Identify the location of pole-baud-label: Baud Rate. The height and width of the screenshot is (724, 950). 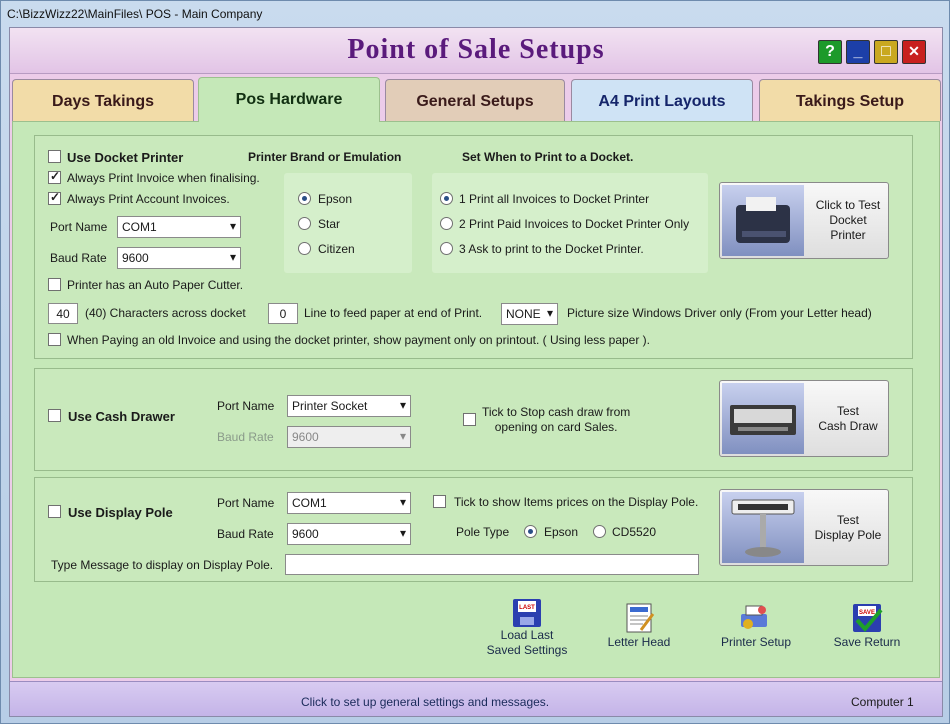
(245, 534).